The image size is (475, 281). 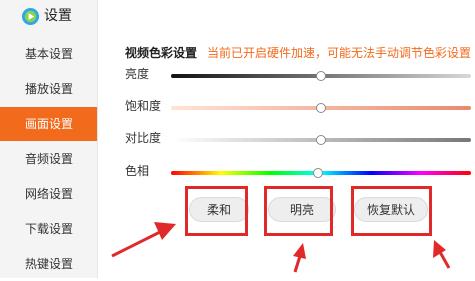 What do you see at coordinates (143, 240) in the screenshot?
I see `arrow-icon-soft` at bounding box center [143, 240].